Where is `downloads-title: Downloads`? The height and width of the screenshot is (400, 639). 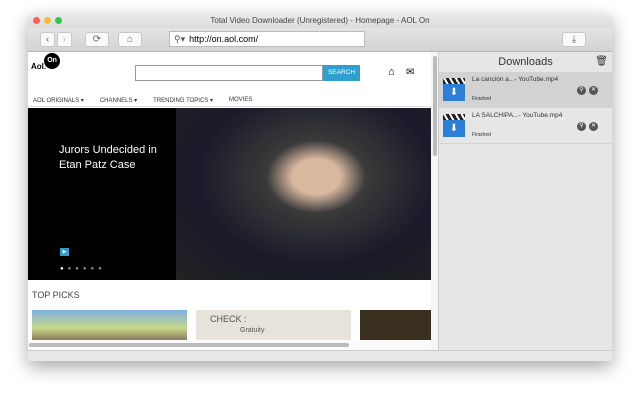
downloads-title: Downloads is located at coordinates (525, 62).